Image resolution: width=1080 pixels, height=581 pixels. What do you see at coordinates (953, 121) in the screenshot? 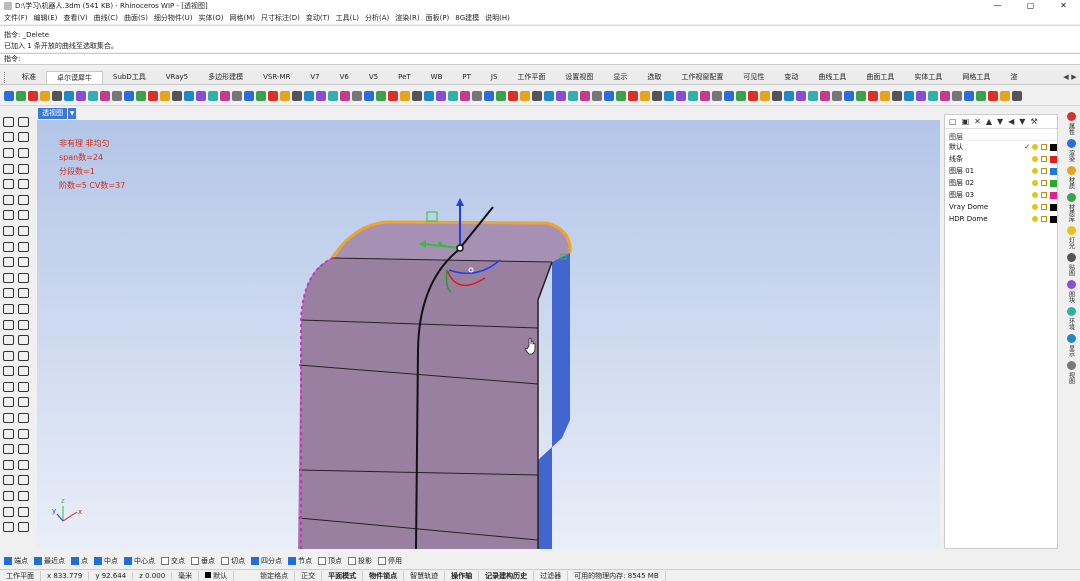
I see `new-layer-icon: ▢` at bounding box center [953, 121].